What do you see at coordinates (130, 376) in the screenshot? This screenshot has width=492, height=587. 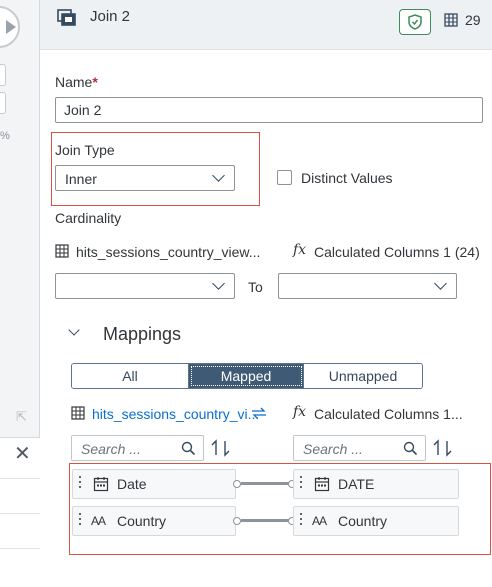 I see `filter-all-button: All` at bounding box center [130, 376].